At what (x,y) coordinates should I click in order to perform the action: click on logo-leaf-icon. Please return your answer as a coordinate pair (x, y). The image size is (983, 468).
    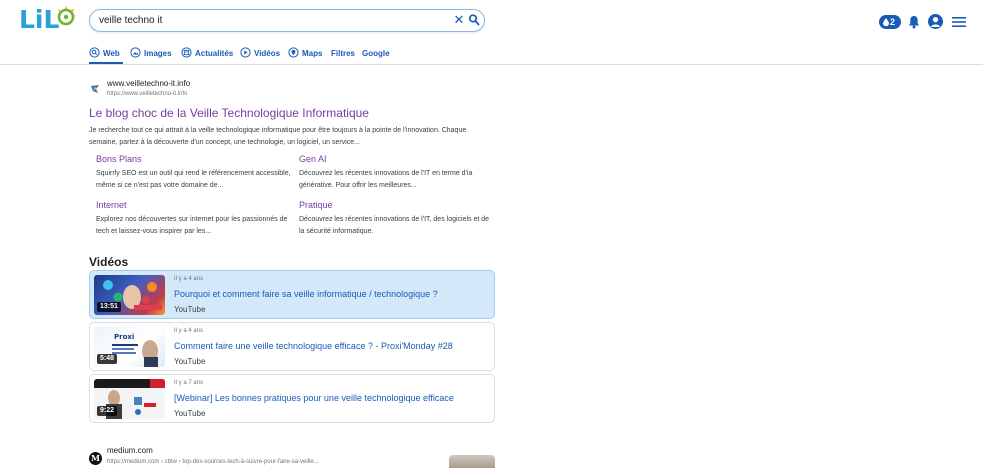
    Looking at the image, I should click on (66, 16).